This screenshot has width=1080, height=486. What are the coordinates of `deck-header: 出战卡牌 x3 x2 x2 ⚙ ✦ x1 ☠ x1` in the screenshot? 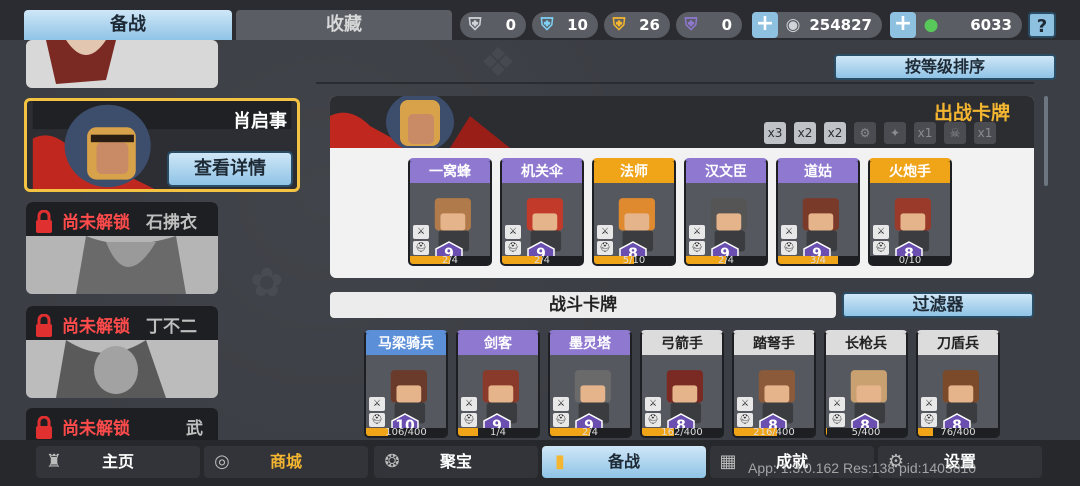 It's located at (682, 122).